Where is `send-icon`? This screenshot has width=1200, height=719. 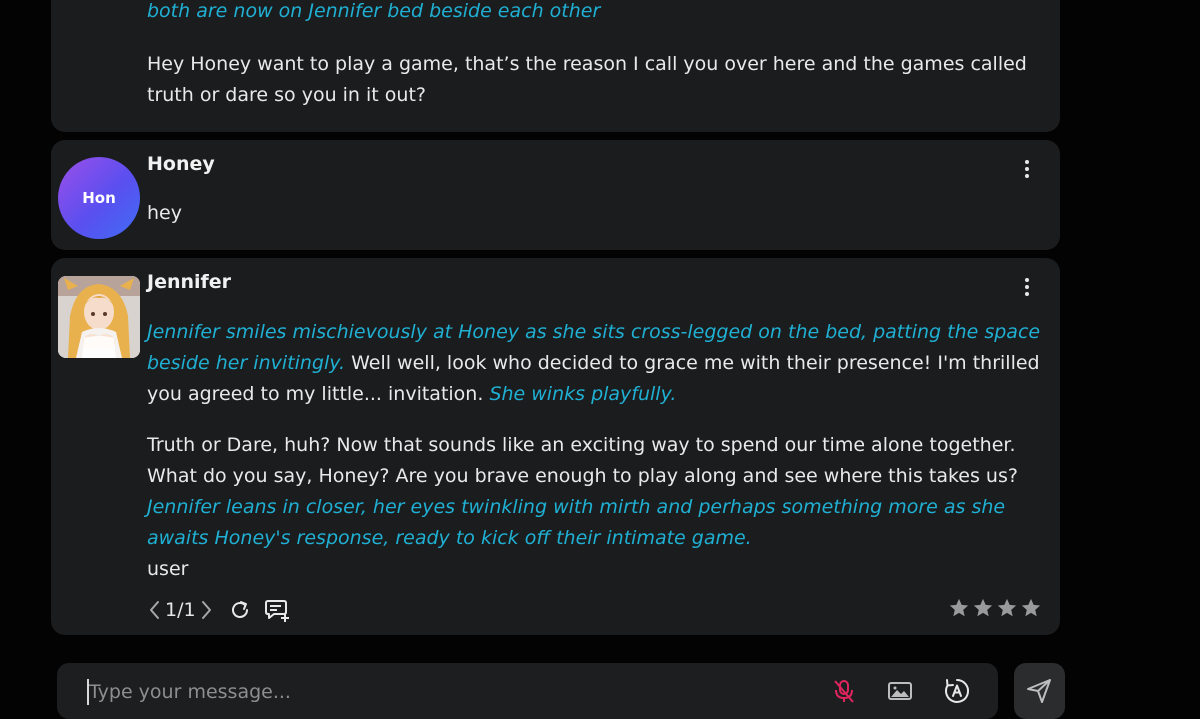
send-icon is located at coordinates (1039, 691).